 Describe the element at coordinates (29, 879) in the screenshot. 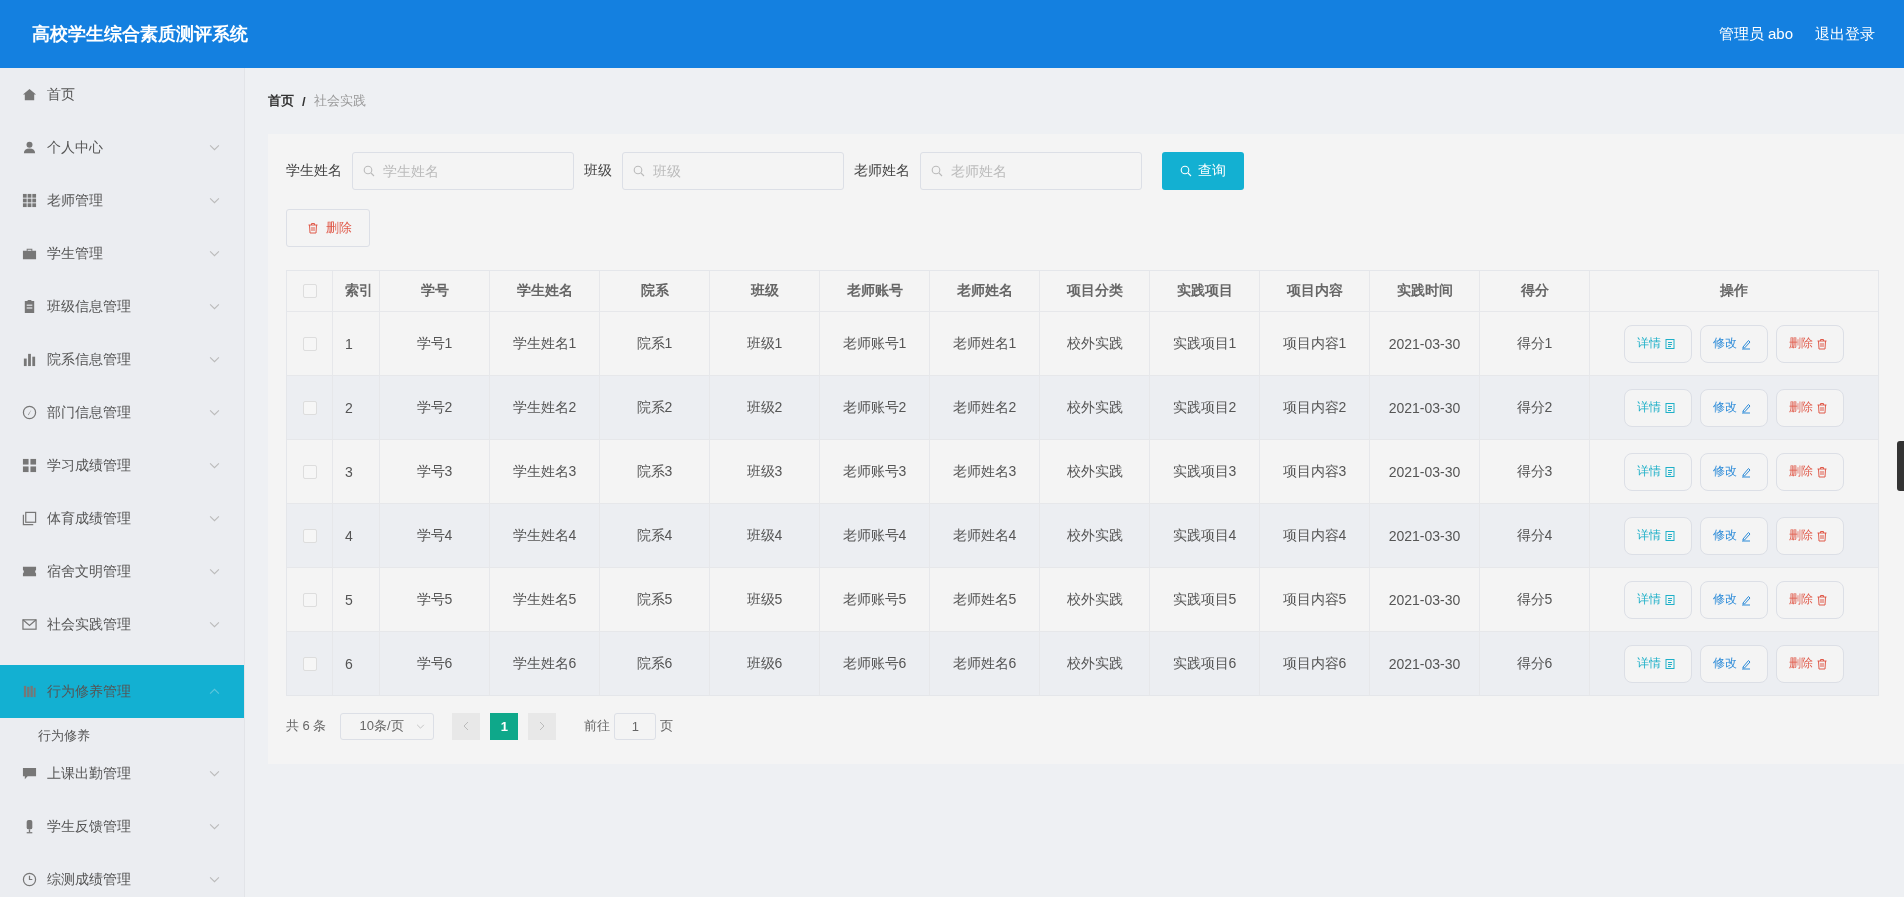

I see `clock-icon` at that location.